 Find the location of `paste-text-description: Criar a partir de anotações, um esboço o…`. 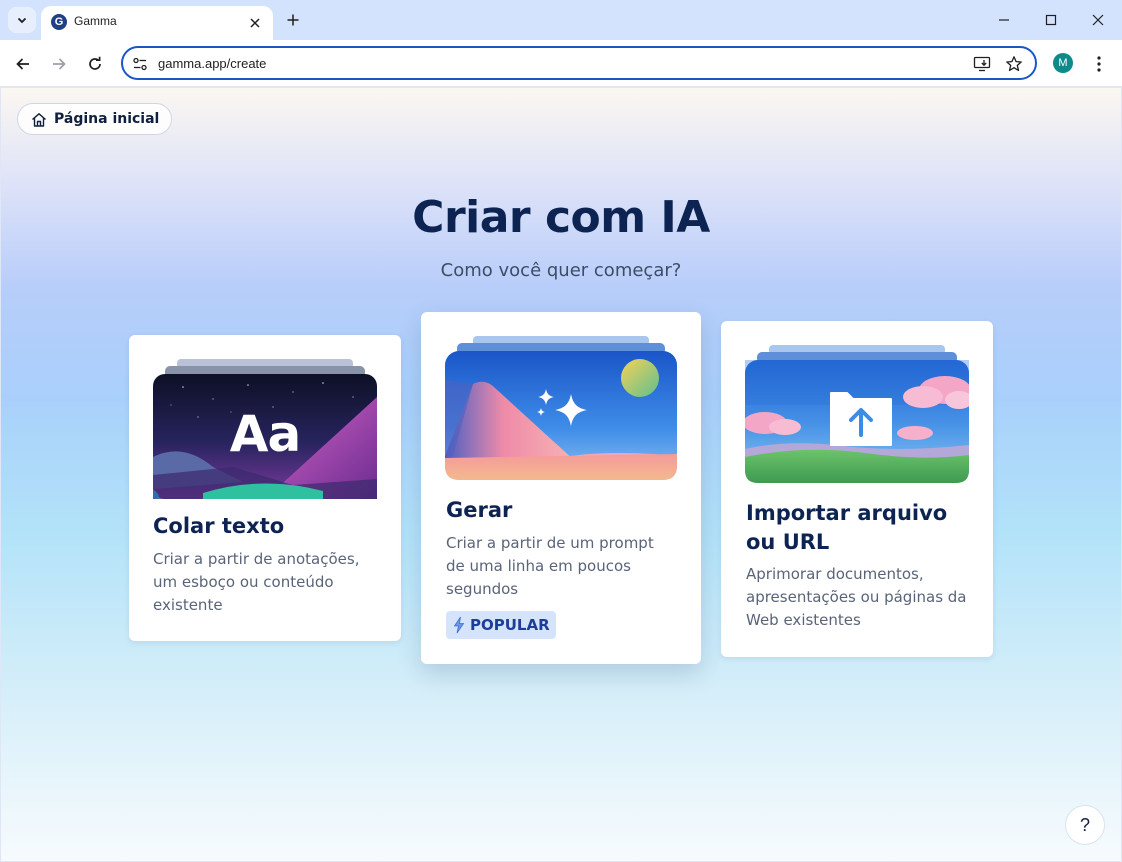

paste-text-description: Criar a partir de anotações, um esboço o… is located at coordinates (256, 582).